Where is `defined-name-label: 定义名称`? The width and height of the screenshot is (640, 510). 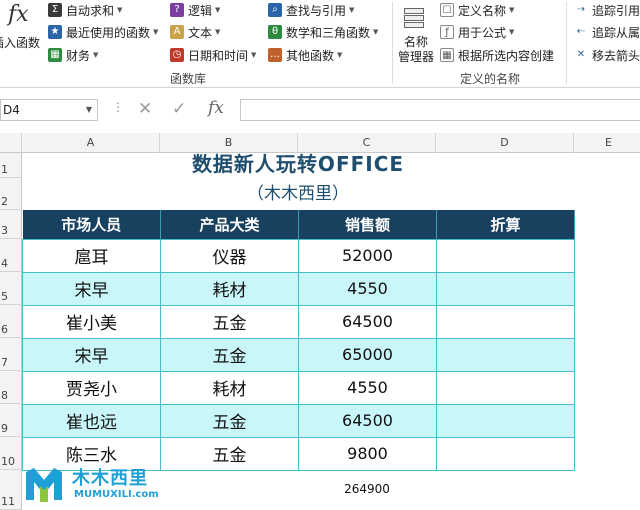
defined-name-label: 定义名称 is located at coordinates (482, 10).